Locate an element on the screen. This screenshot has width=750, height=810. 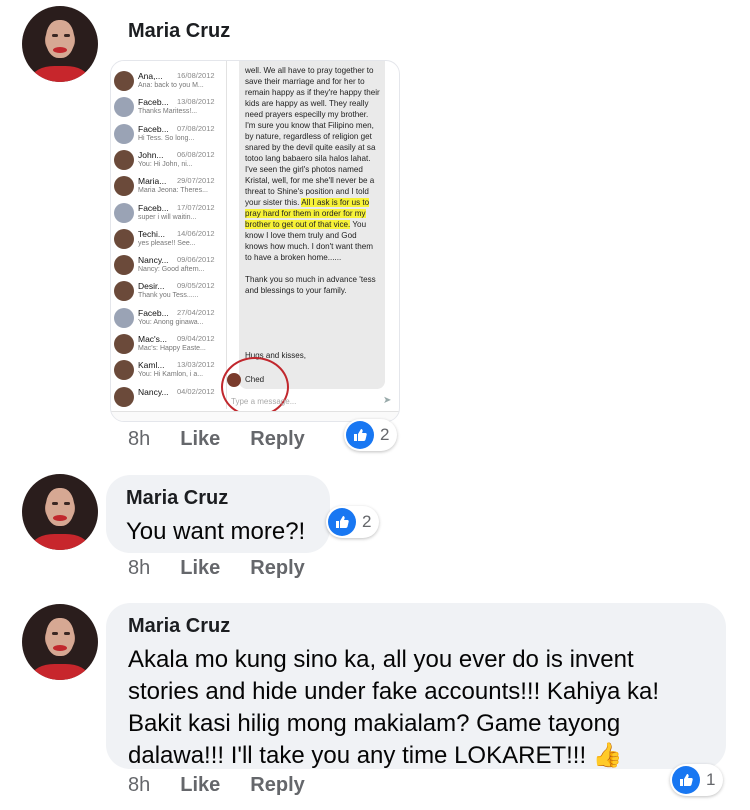
conversation-date: 06/08/2012 is located at coordinates (196, 154).